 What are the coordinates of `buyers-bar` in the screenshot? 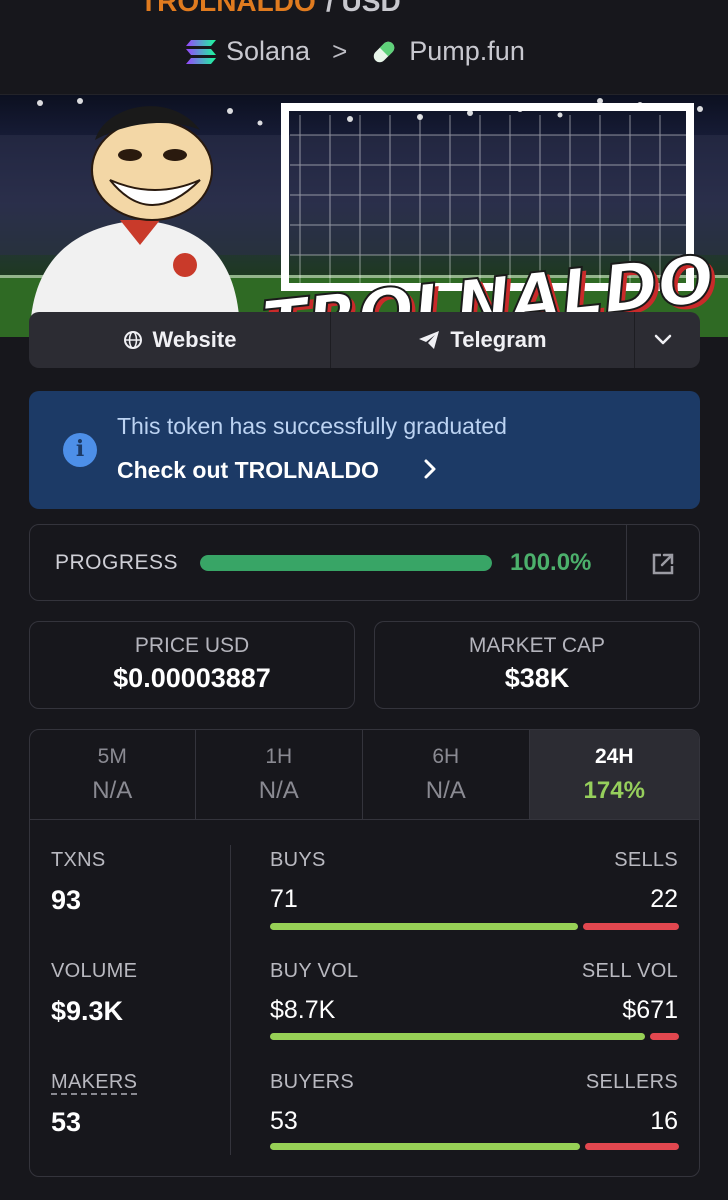 It's located at (425, 1146).